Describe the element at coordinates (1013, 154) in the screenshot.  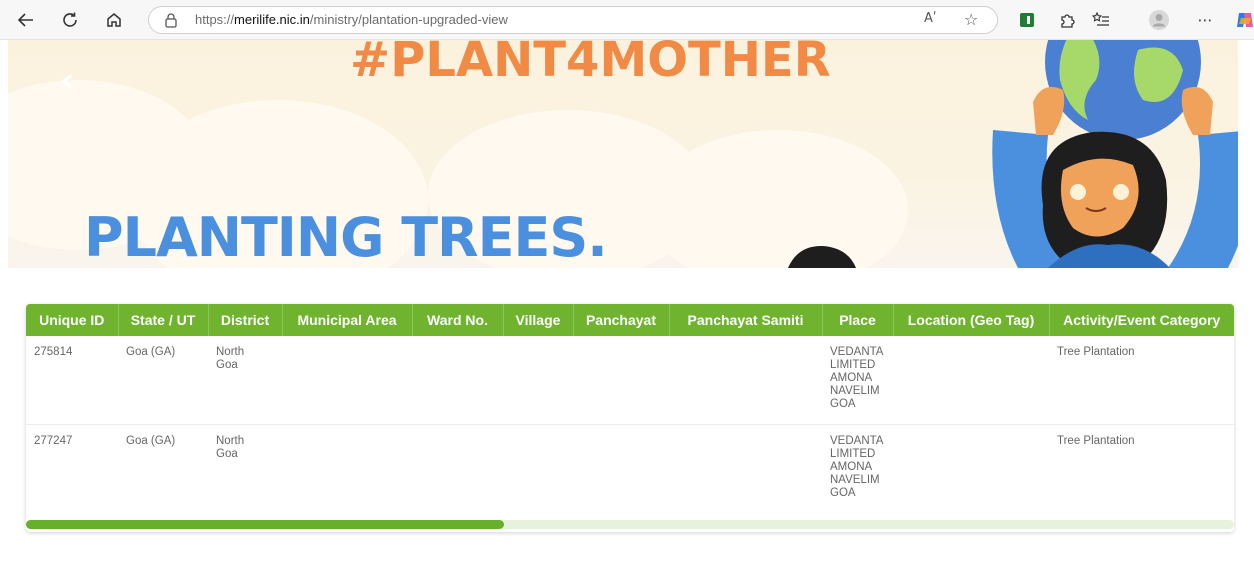
I see `woman-holding-globe-illustration` at that location.